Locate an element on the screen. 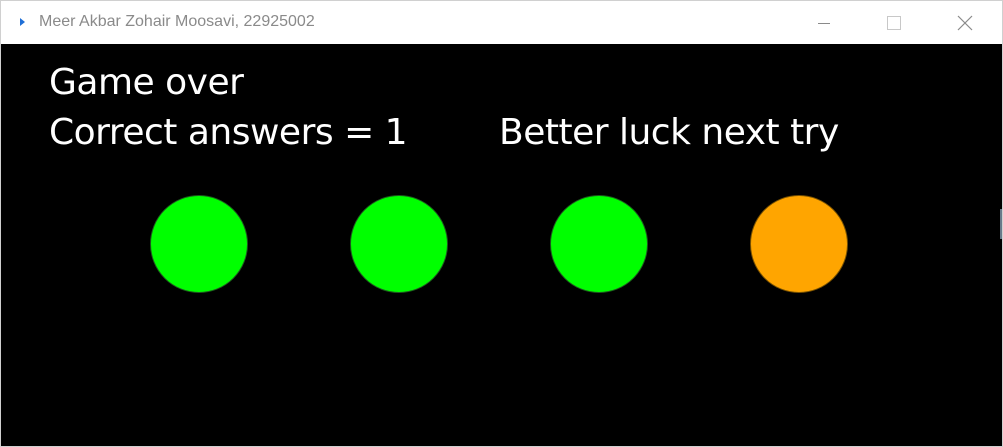 Image resolution: width=1003 pixels, height=447 pixels. close-icon is located at coordinates (965, 22).